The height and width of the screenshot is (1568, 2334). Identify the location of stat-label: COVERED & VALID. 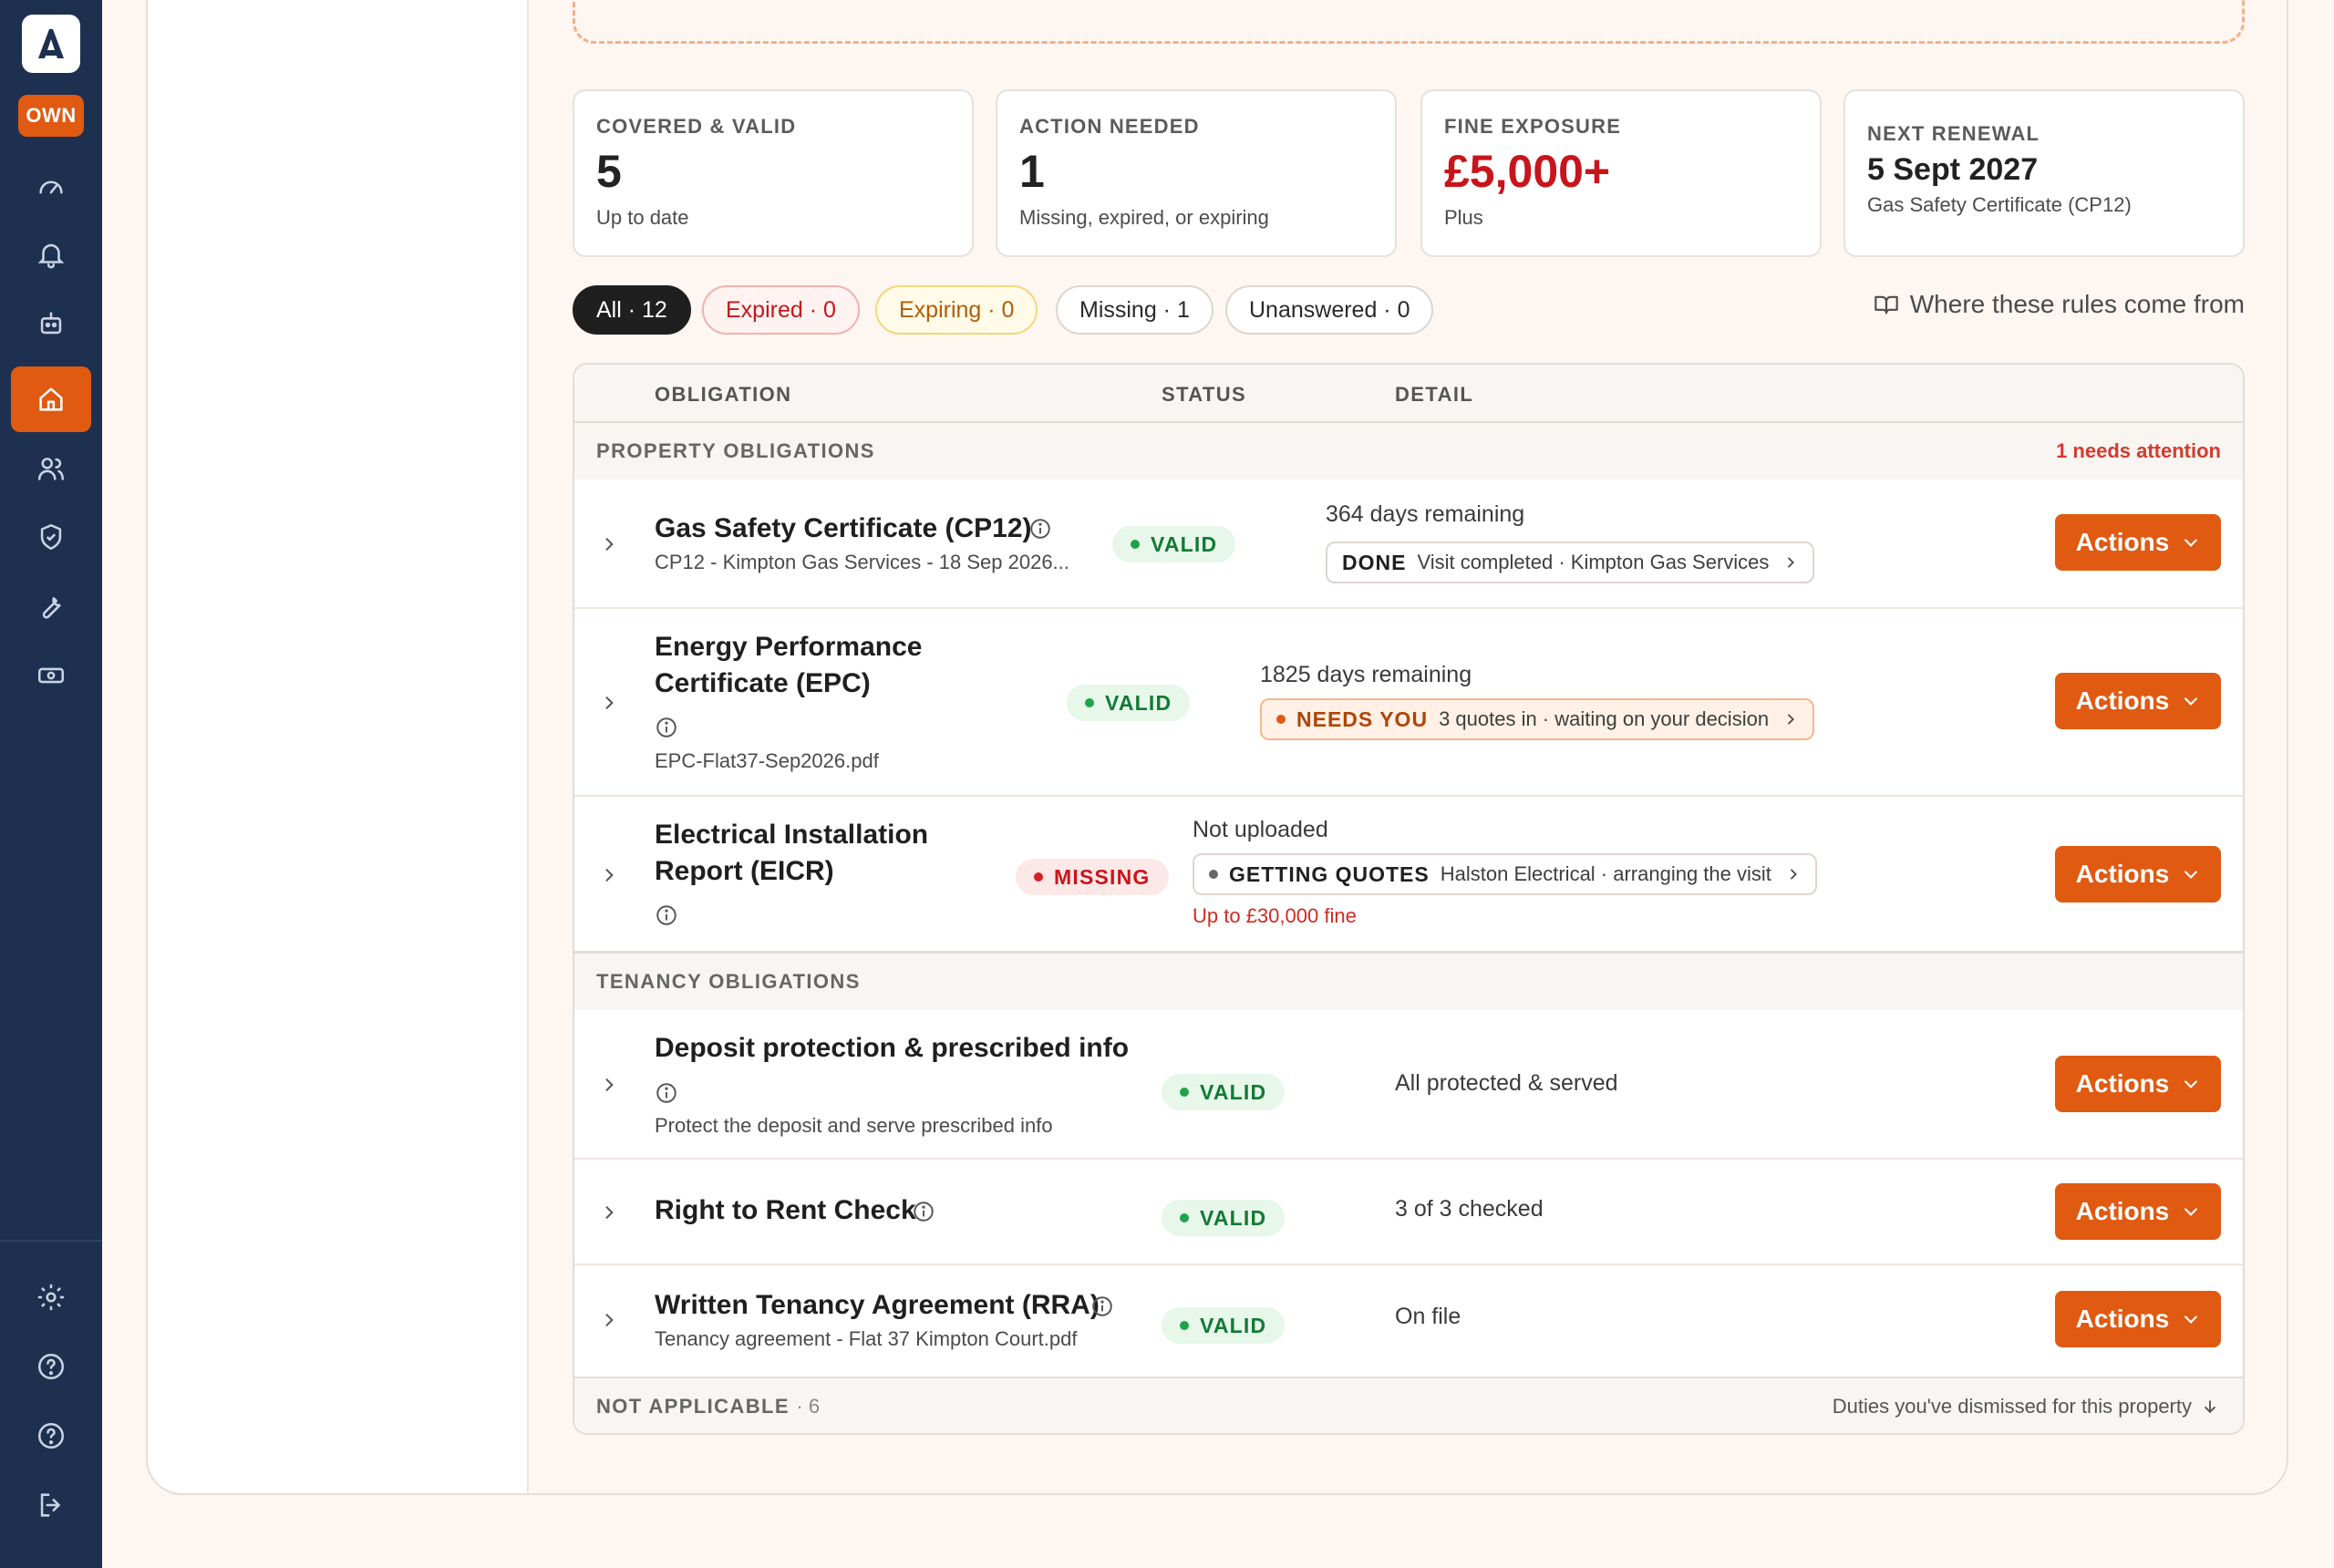
(696, 126).